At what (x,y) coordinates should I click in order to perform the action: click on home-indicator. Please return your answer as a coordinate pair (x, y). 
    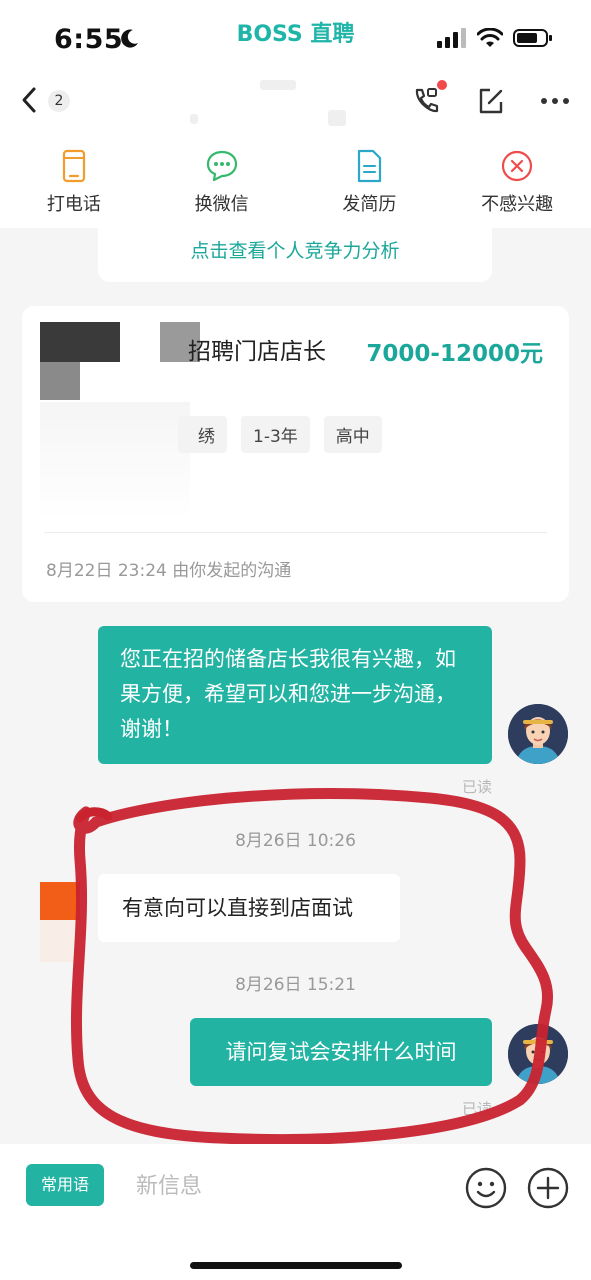
    Looking at the image, I should click on (296, 1265).